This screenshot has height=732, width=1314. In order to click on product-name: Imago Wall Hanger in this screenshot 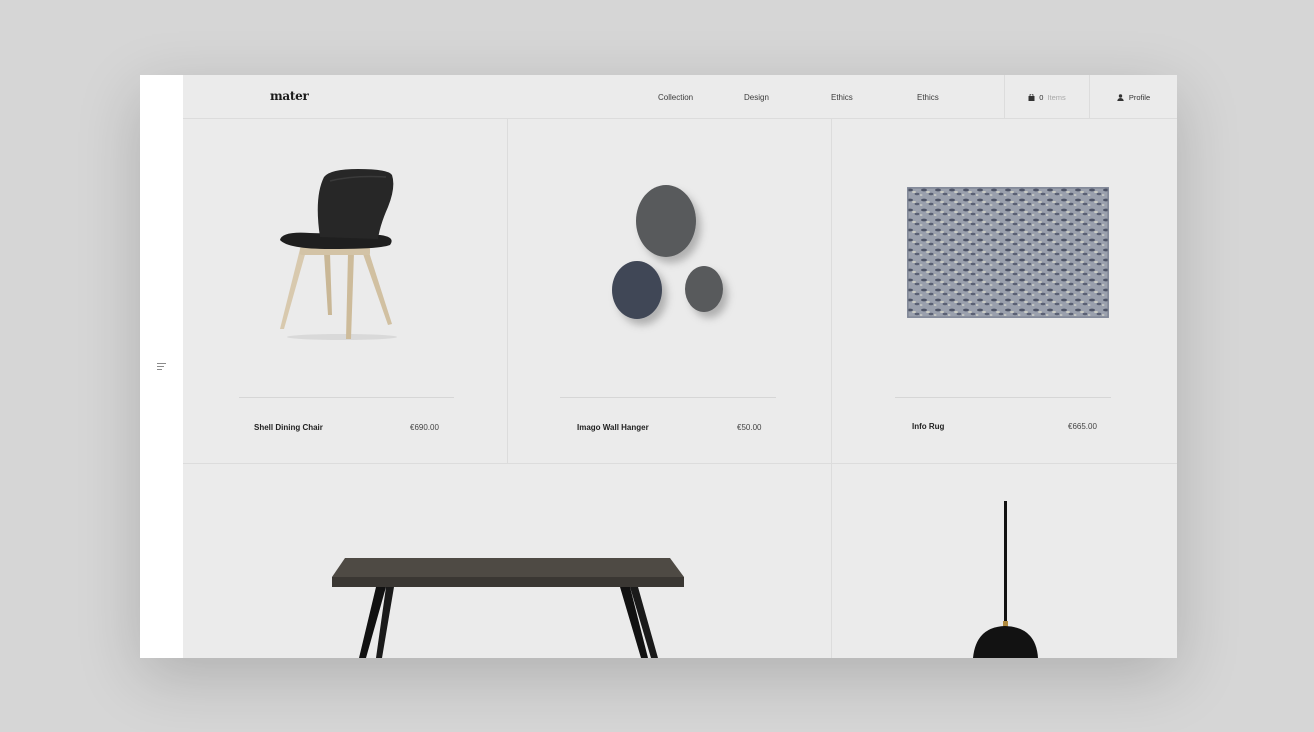, I will do `click(613, 427)`.